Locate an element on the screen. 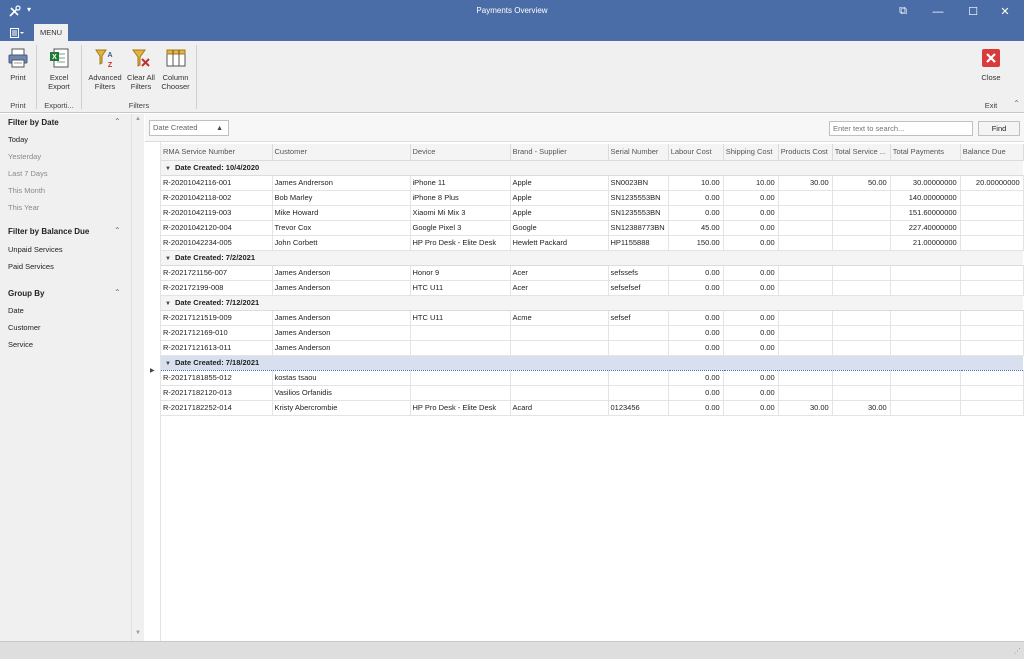 The height and width of the screenshot is (659, 1024). table-cell: Apple is located at coordinates (559, 213).